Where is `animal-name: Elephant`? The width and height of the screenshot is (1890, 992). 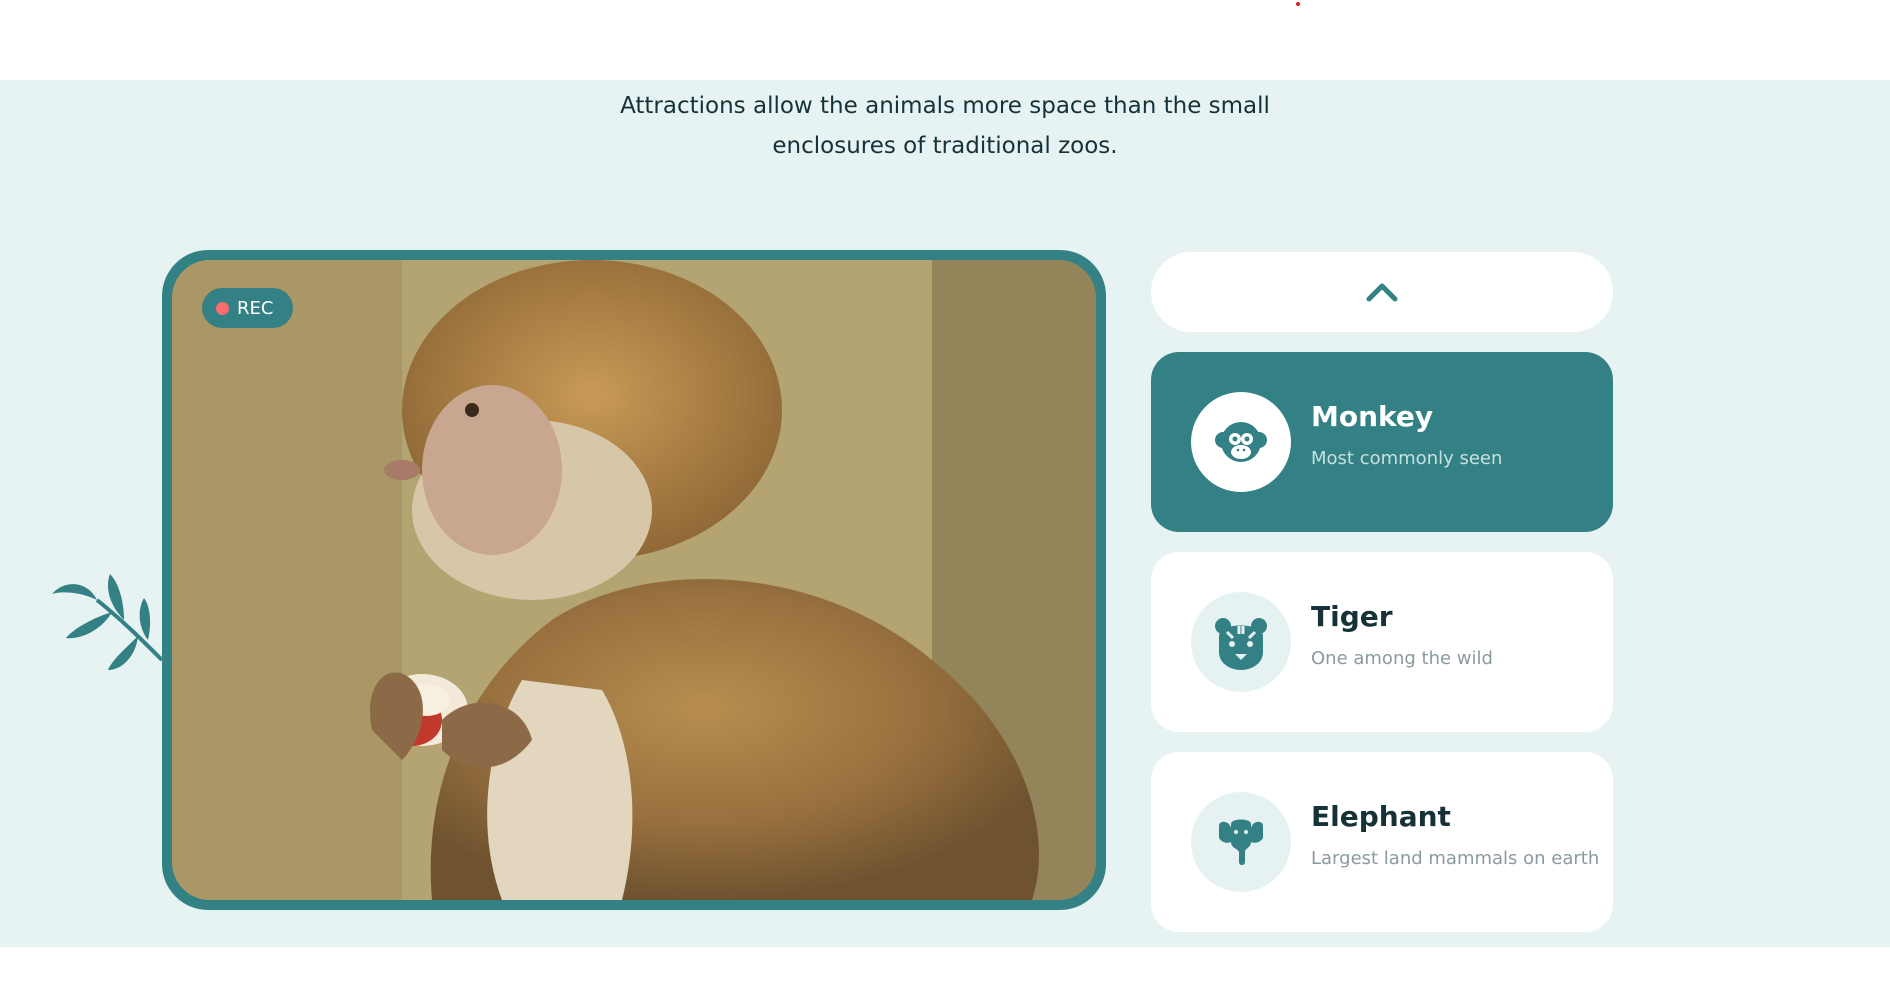 animal-name: Elephant is located at coordinates (1381, 816).